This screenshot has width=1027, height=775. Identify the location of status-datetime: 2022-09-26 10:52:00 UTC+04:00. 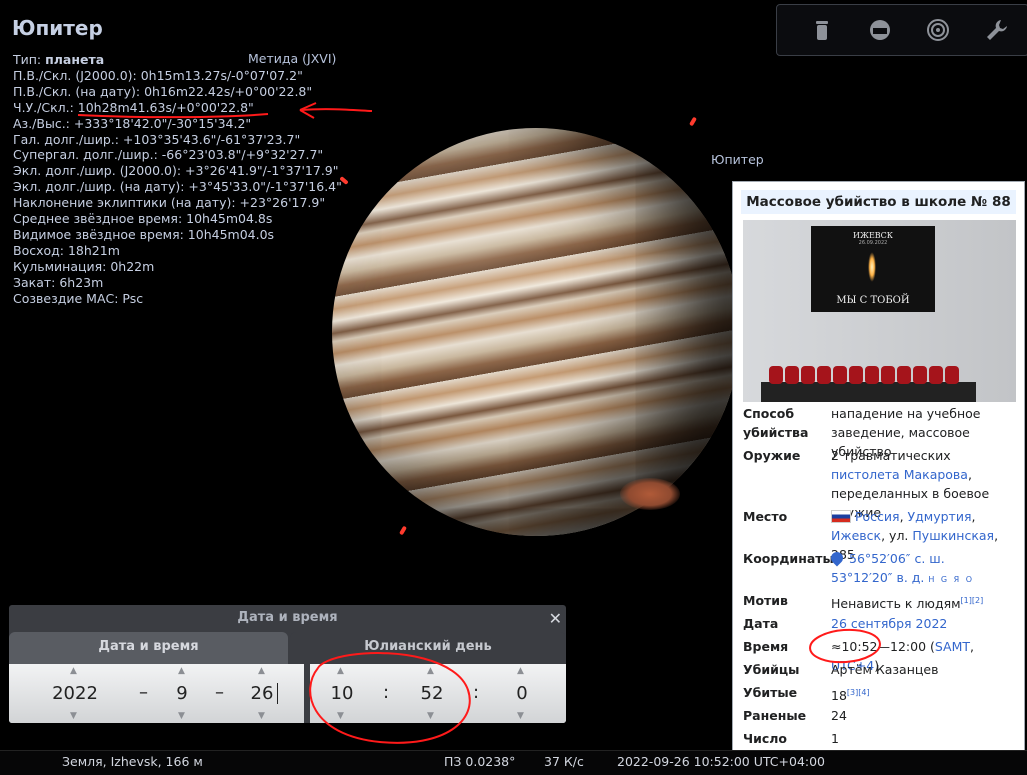
(721, 761).